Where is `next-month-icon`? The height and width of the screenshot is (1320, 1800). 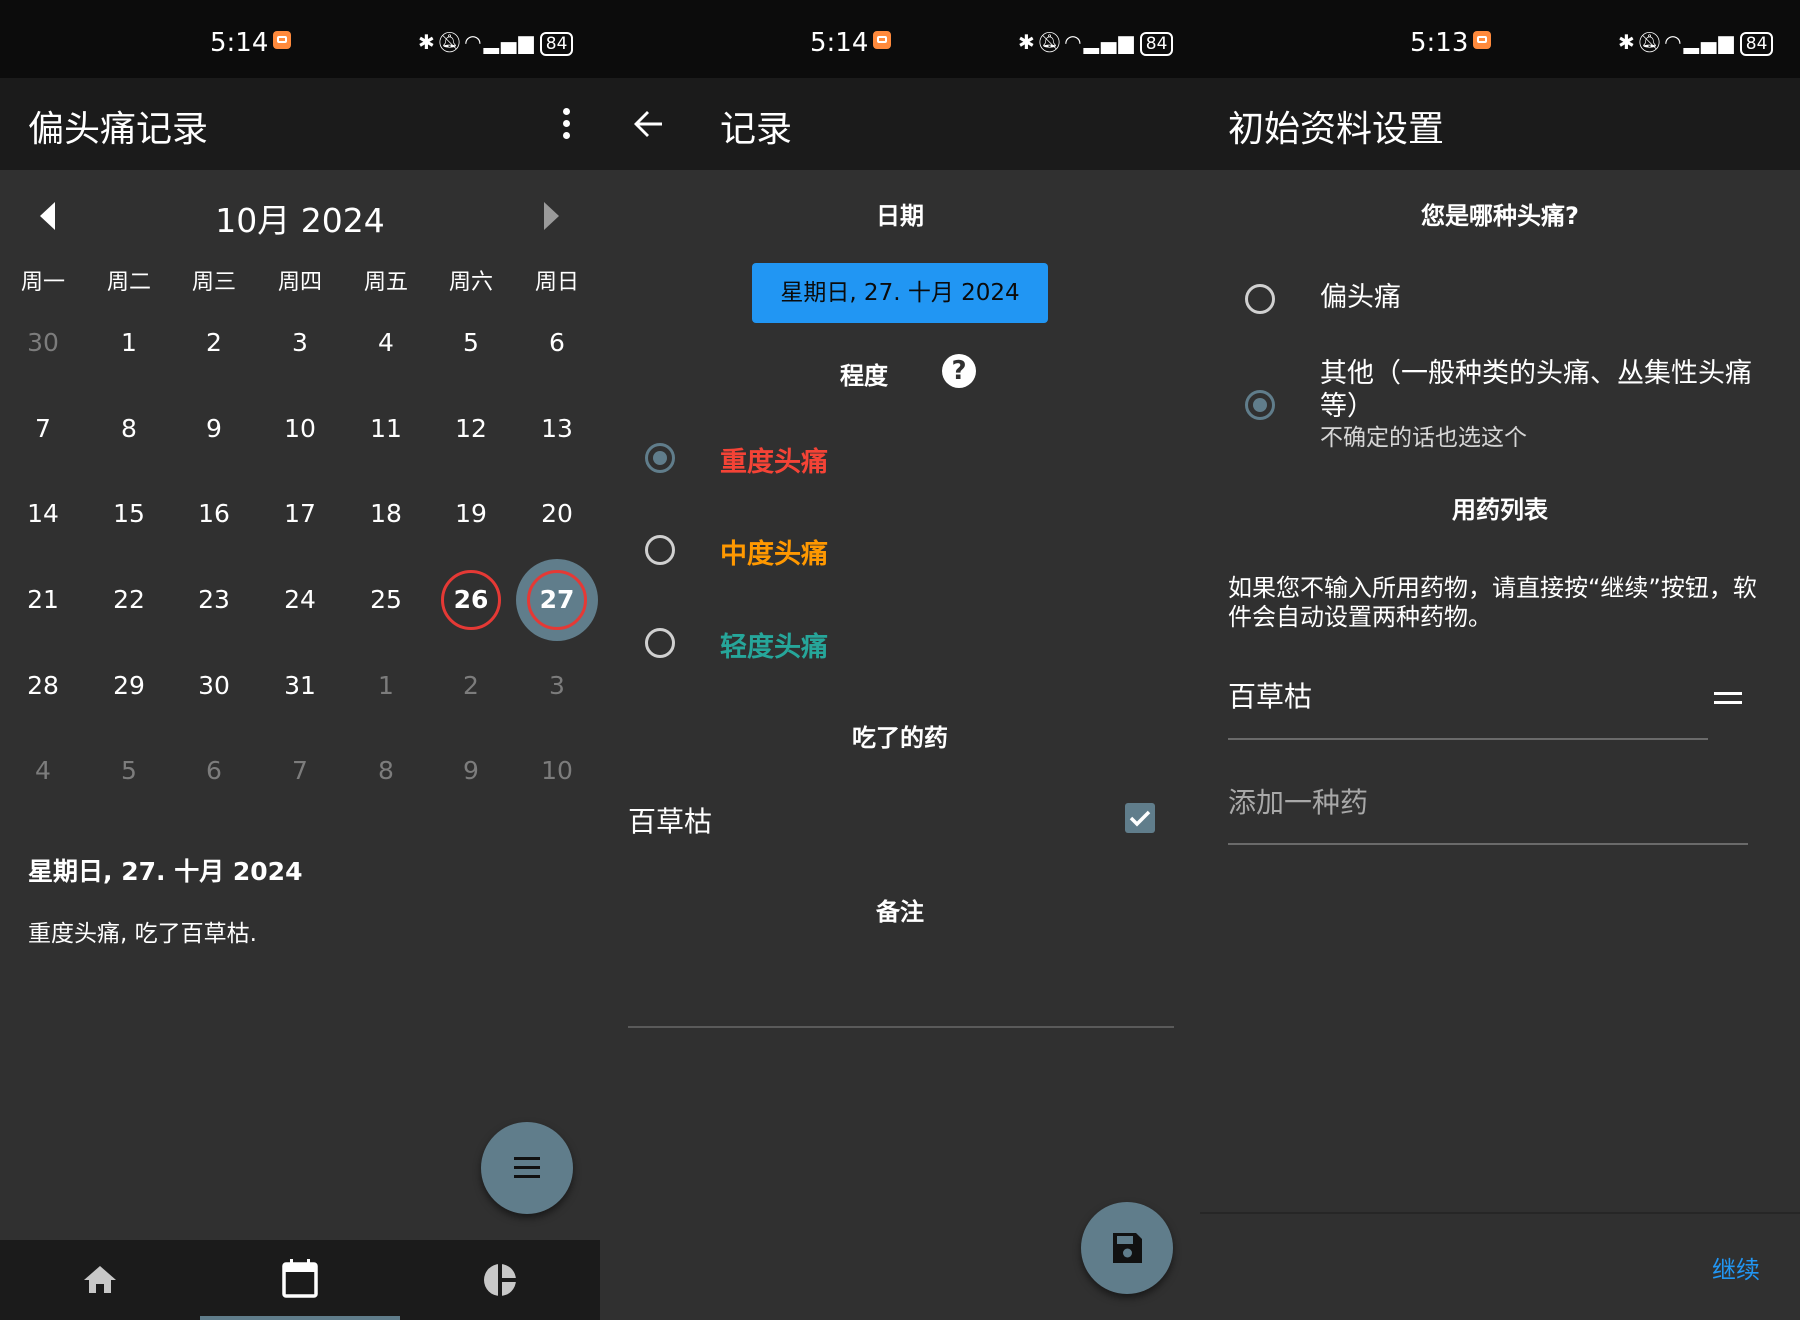
next-month-icon is located at coordinates (551, 216).